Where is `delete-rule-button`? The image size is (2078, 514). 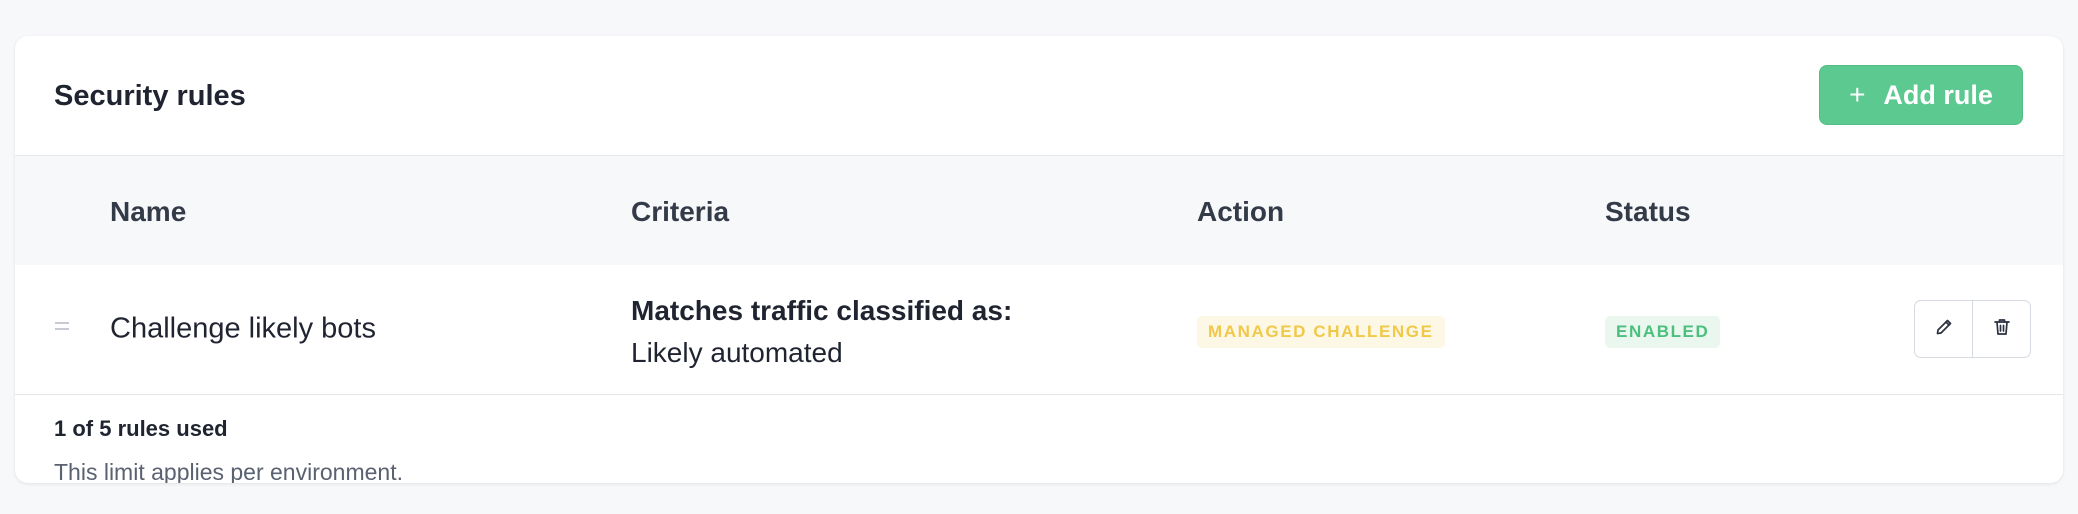
delete-rule-button is located at coordinates (2001, 329).